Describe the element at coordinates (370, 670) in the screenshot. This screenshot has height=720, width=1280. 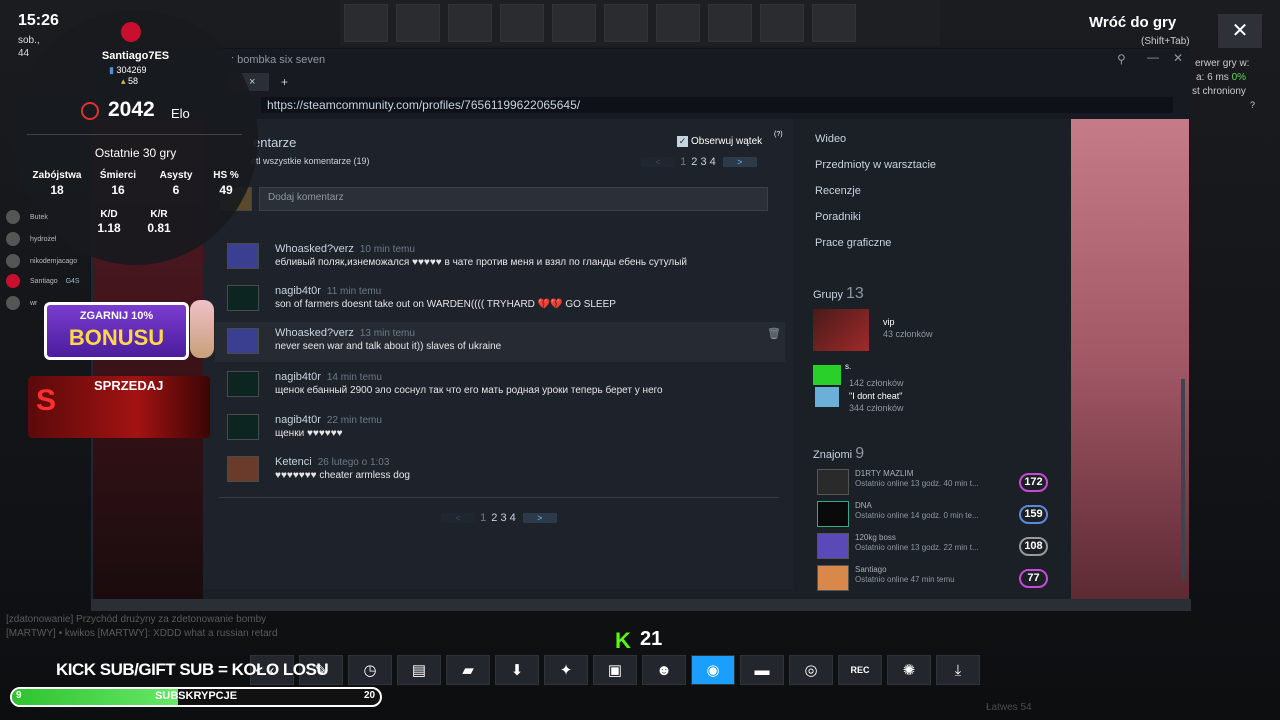
I see `clock-button: ◷` at that location.